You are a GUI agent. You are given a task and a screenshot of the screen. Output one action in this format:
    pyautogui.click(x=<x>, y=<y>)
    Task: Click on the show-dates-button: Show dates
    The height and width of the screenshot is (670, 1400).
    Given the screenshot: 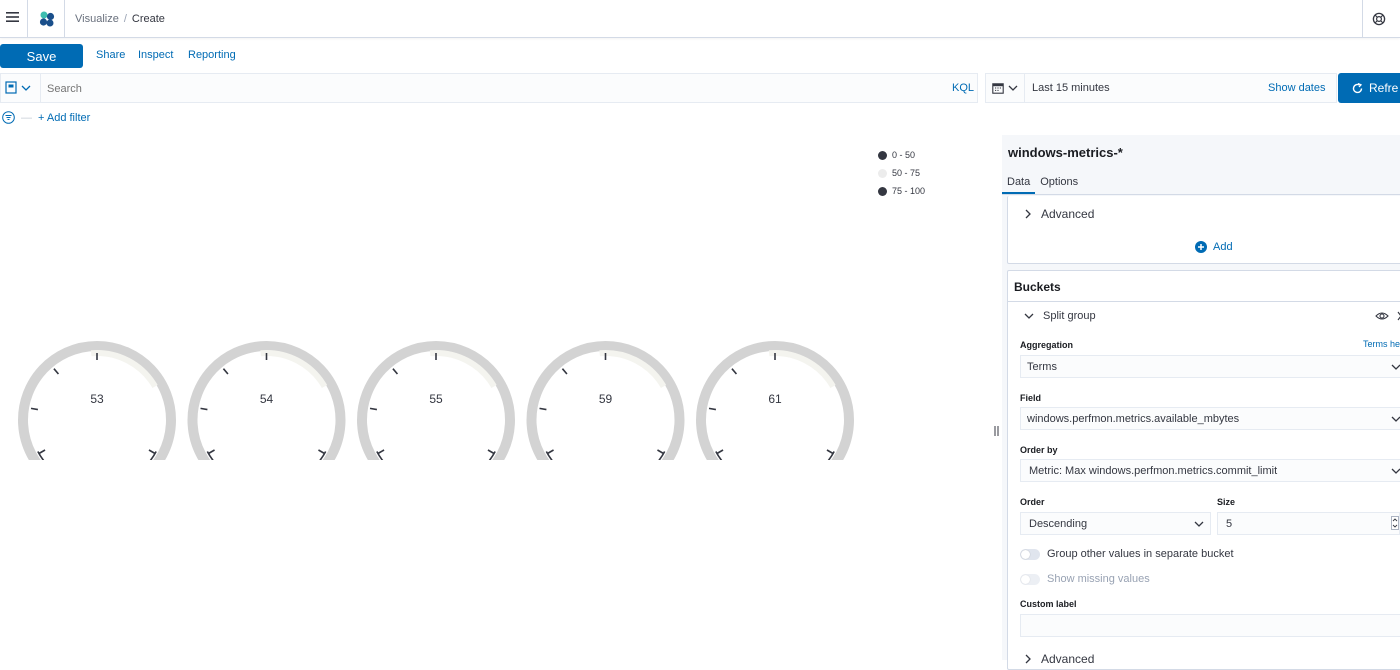 What is the action you would take?
    pyautogui.click(x=1296, y=88)
    